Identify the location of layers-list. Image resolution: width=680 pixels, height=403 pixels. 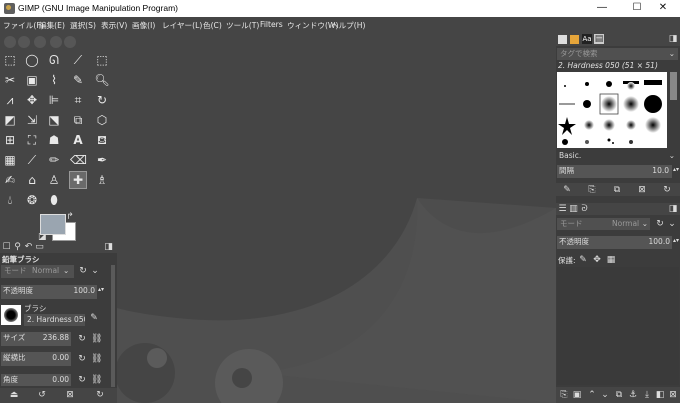
(618, 326).